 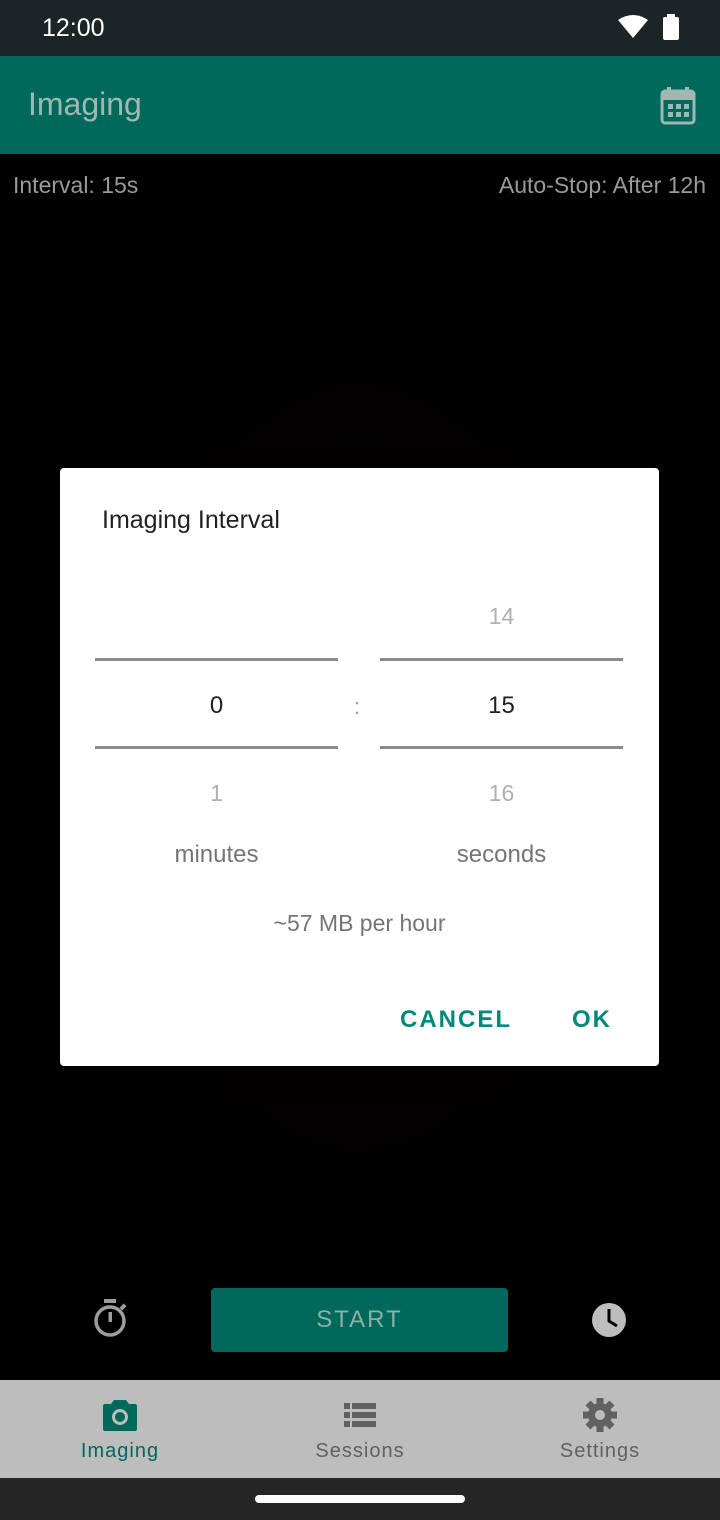 What do you see at coordinates (592, 1020) in the screenshot?
I see `ok-button: OK` at bounding box center [592, 1020].